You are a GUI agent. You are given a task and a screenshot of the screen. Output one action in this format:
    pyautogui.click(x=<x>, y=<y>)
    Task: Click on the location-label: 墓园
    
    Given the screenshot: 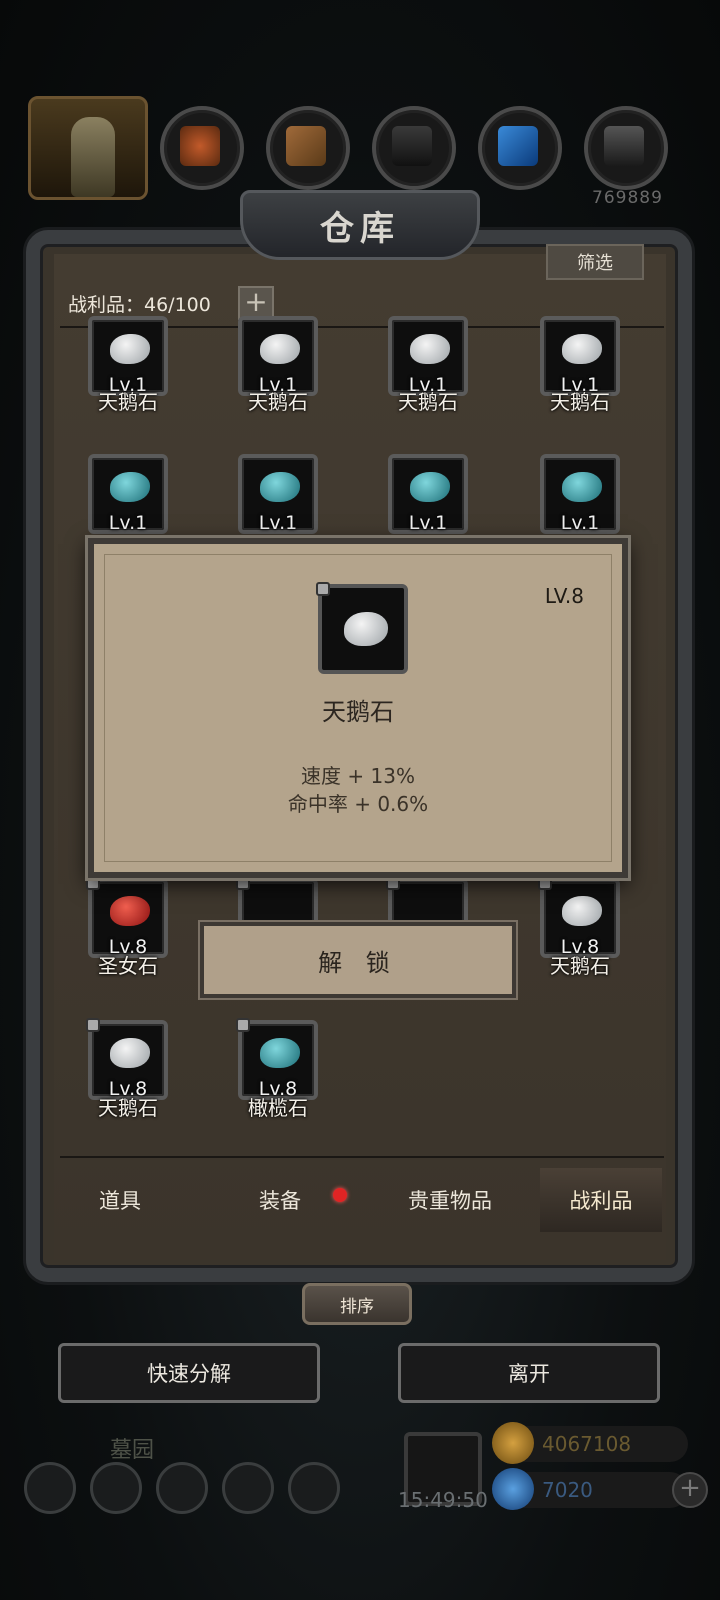 What is the action you would take?
    pyautogui.click(x=132, y=1450)
    